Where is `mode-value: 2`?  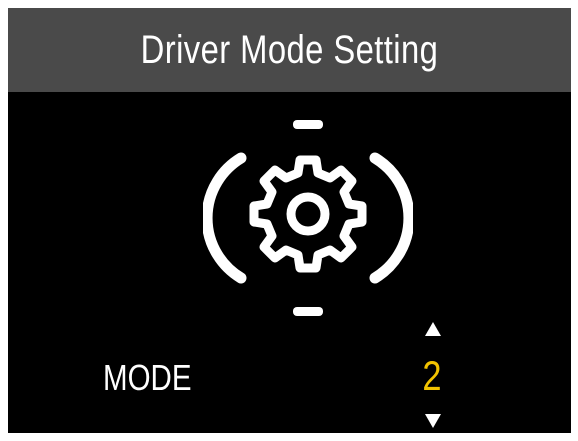 mode-value: 2 is located at coordinates (432, 376).